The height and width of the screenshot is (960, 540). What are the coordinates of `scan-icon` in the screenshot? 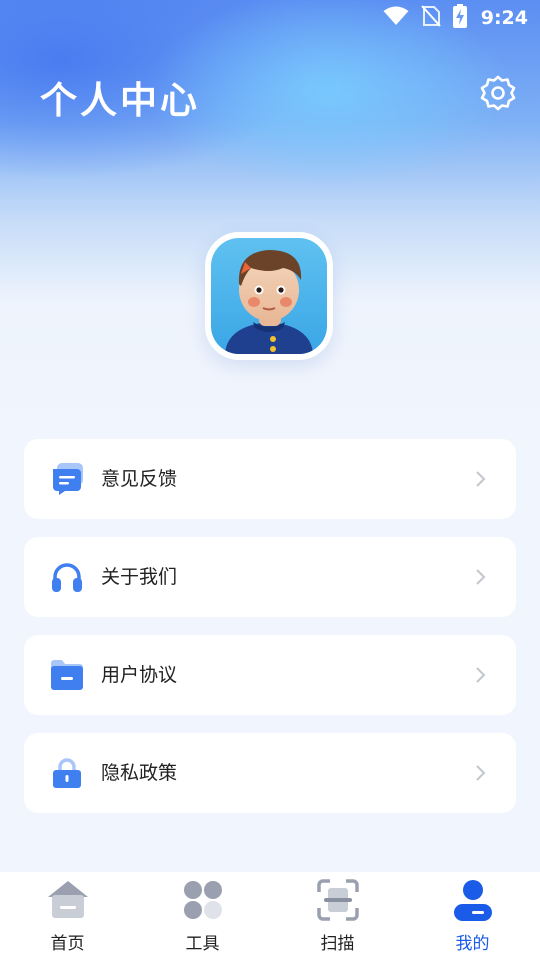 It's located at (337, 900).